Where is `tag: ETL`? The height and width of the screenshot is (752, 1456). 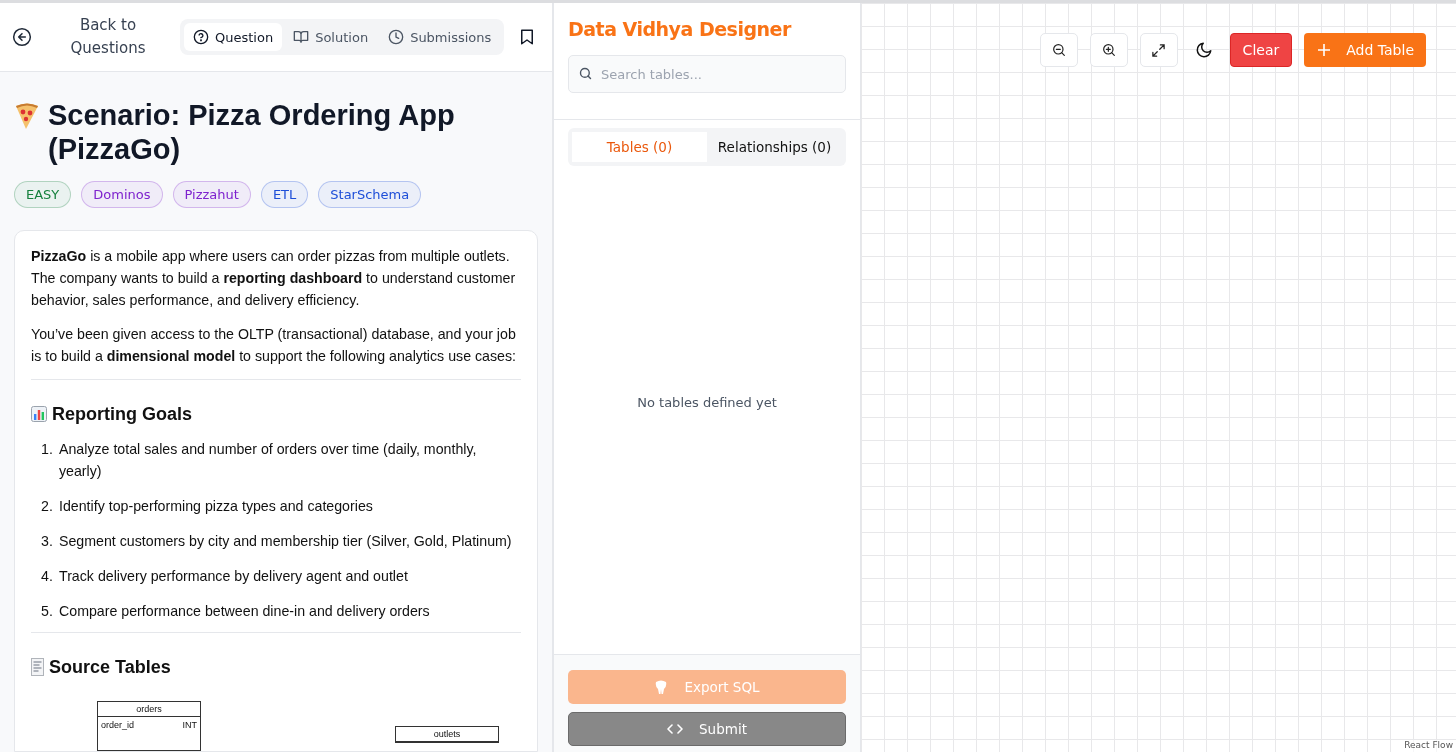
tag: ETL is located at coordinates (284, 194).